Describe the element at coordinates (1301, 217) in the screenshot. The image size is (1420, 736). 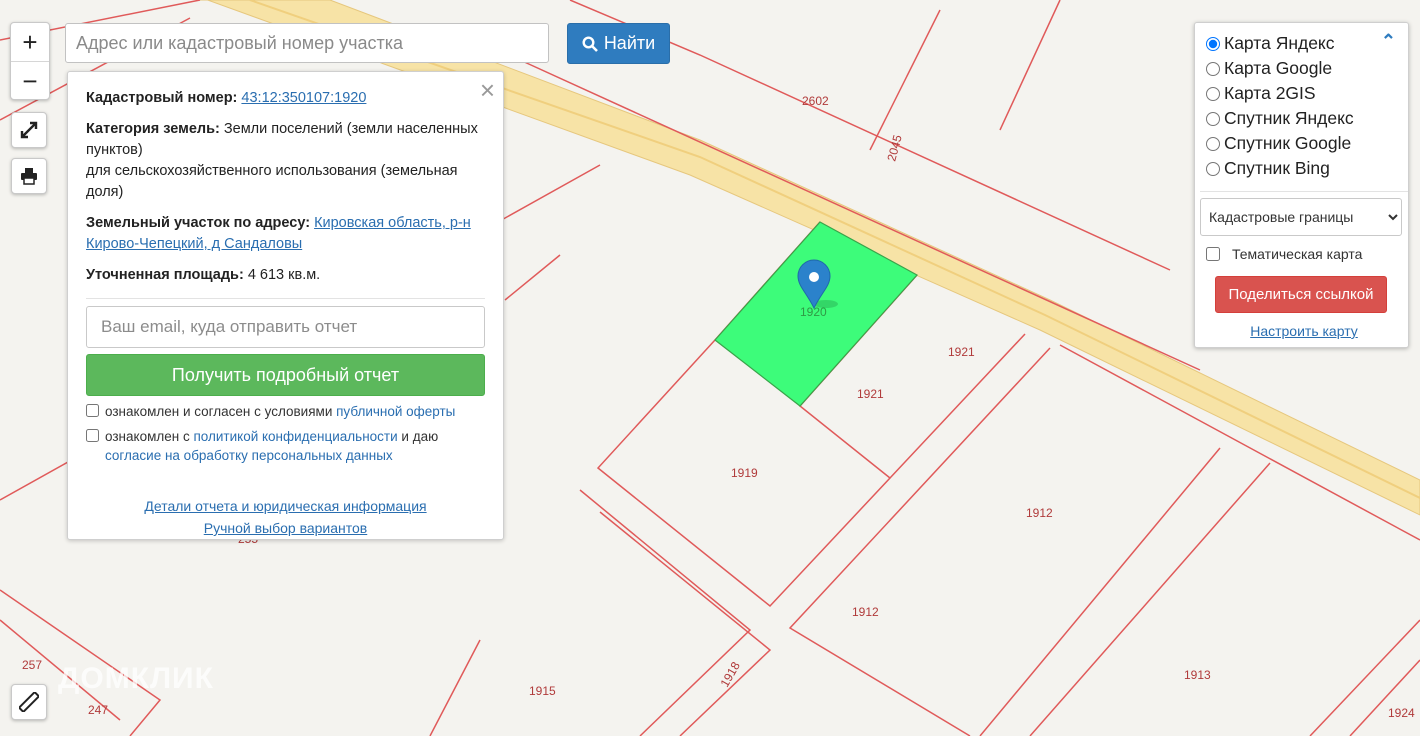
I see `overlay-select: Кадастровые границы` at that location.